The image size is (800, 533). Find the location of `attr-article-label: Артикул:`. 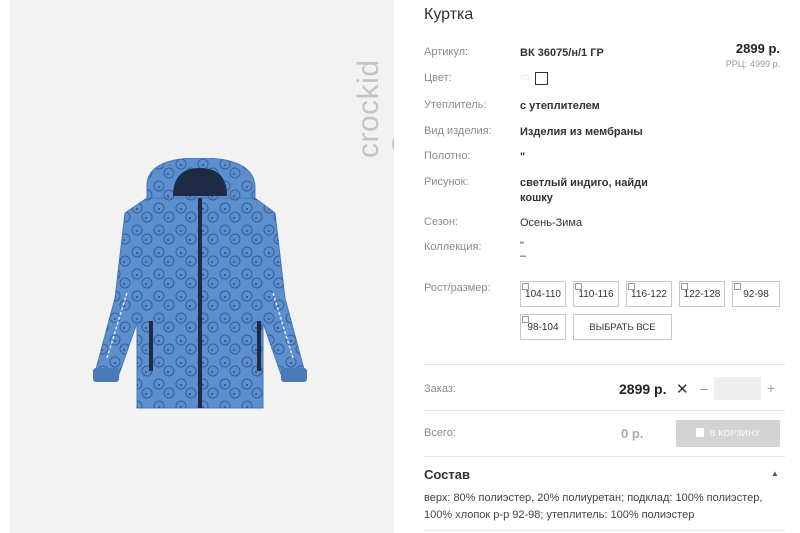

attr-article-label: Артикул: is located at coordinates (446, 52).